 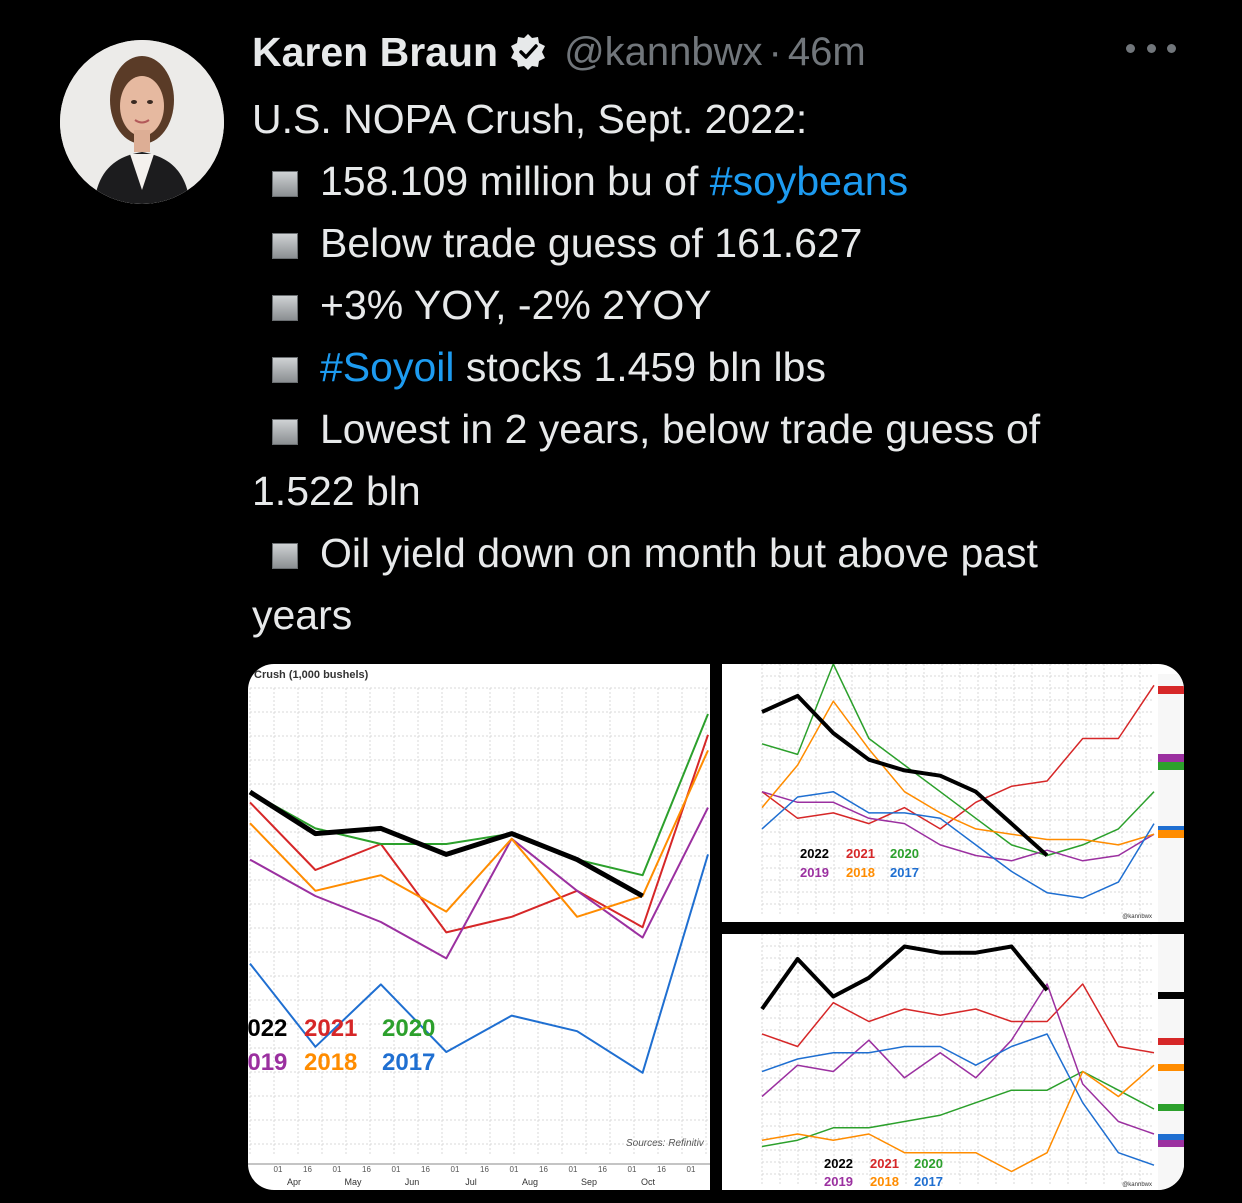 I want to click on series-line-2021, so click(x=958, y=757).